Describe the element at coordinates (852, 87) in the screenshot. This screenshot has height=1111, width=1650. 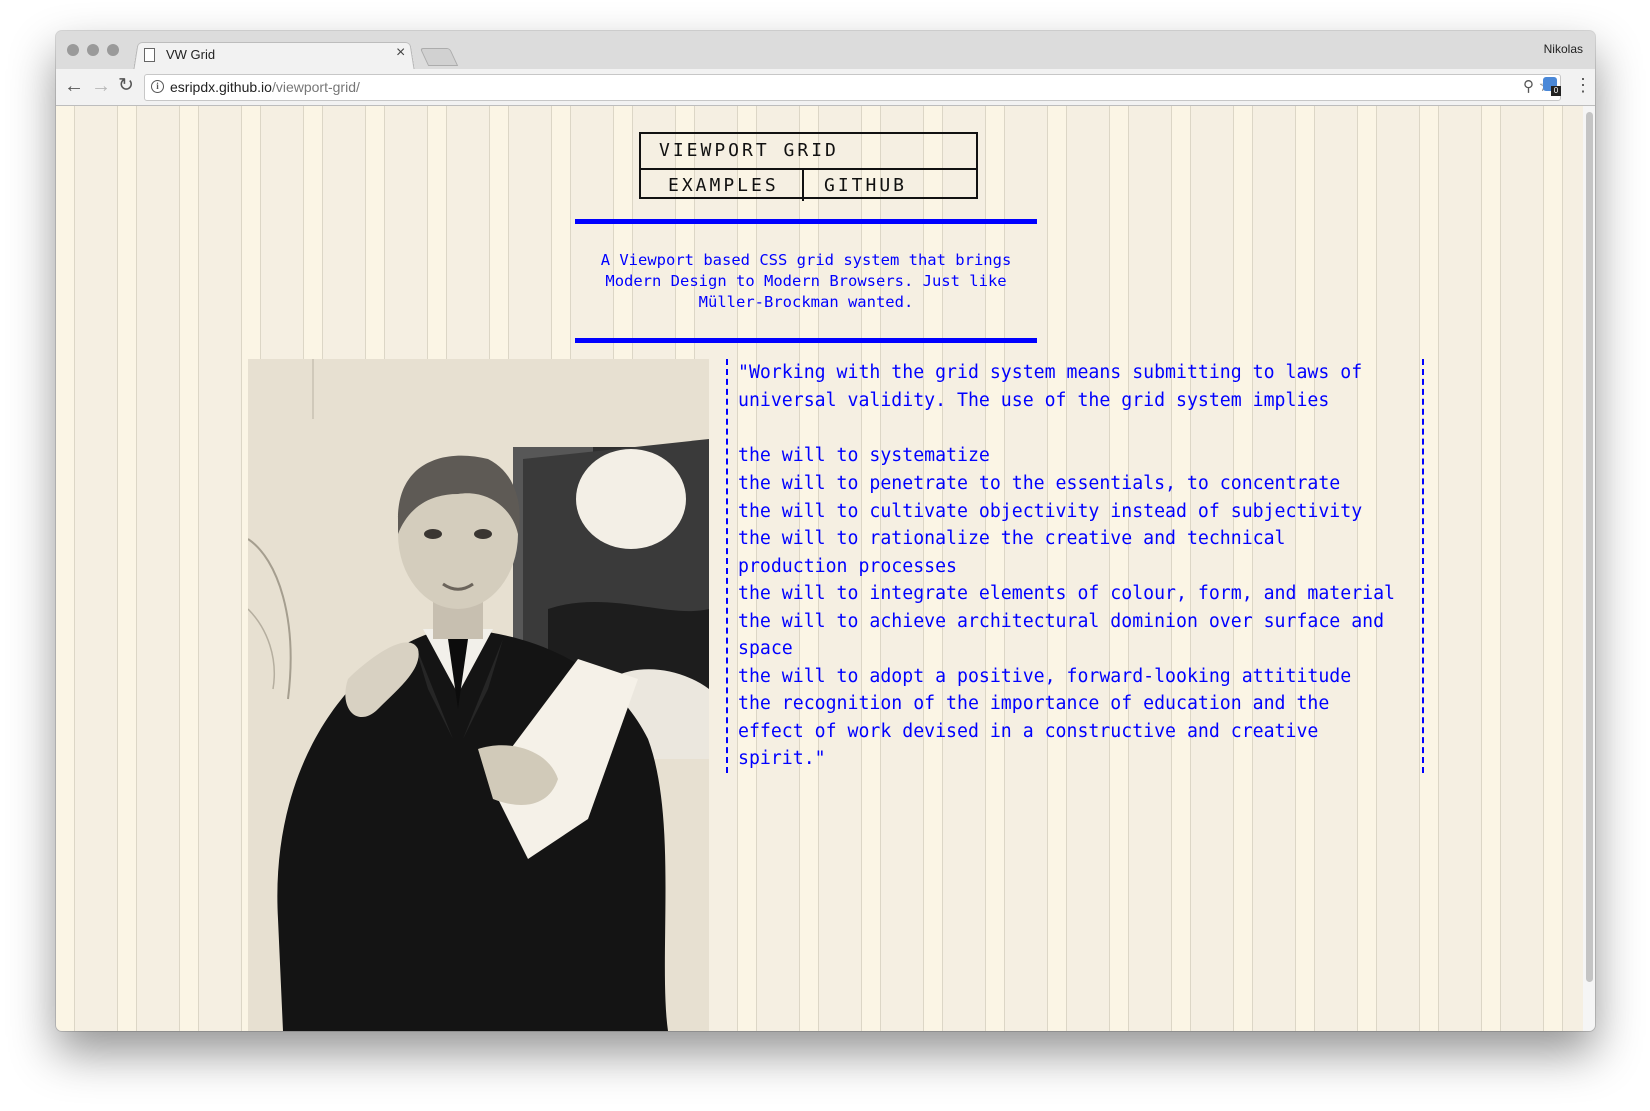
I see `address-bar: i esripdx.github.io/viewport-grid/ ⚲ ☆` at that location.